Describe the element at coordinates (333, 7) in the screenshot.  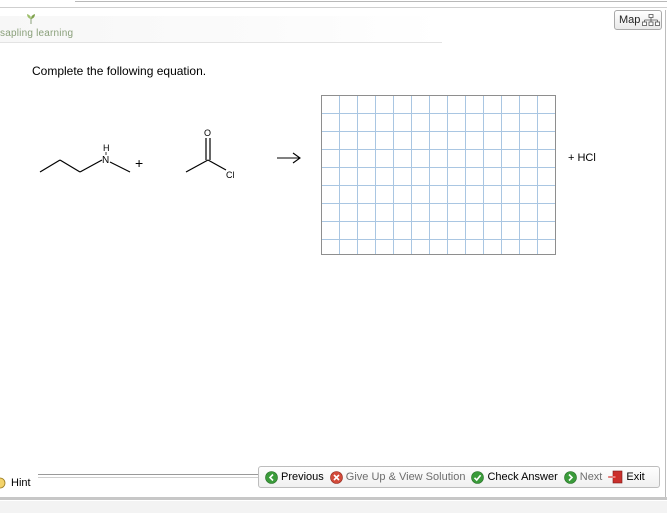
I see `top-divider-lower` at that location.